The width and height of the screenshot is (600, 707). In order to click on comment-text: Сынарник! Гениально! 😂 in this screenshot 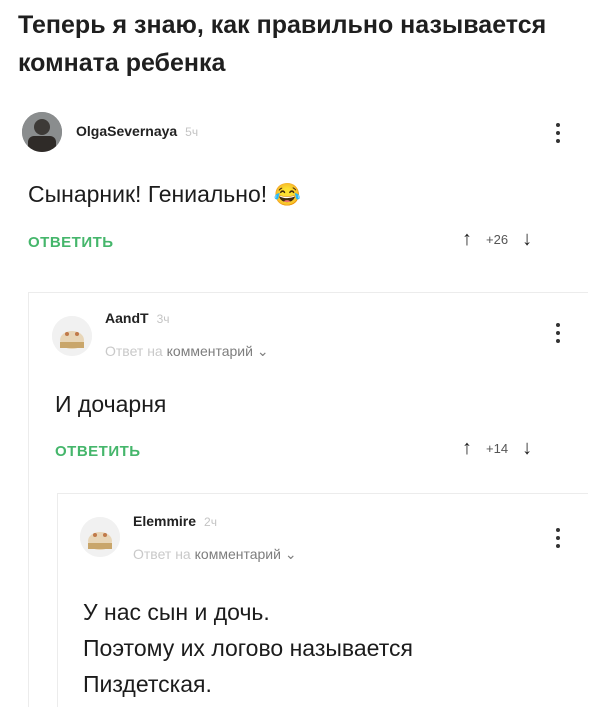, I will do `click(164, 194)`.